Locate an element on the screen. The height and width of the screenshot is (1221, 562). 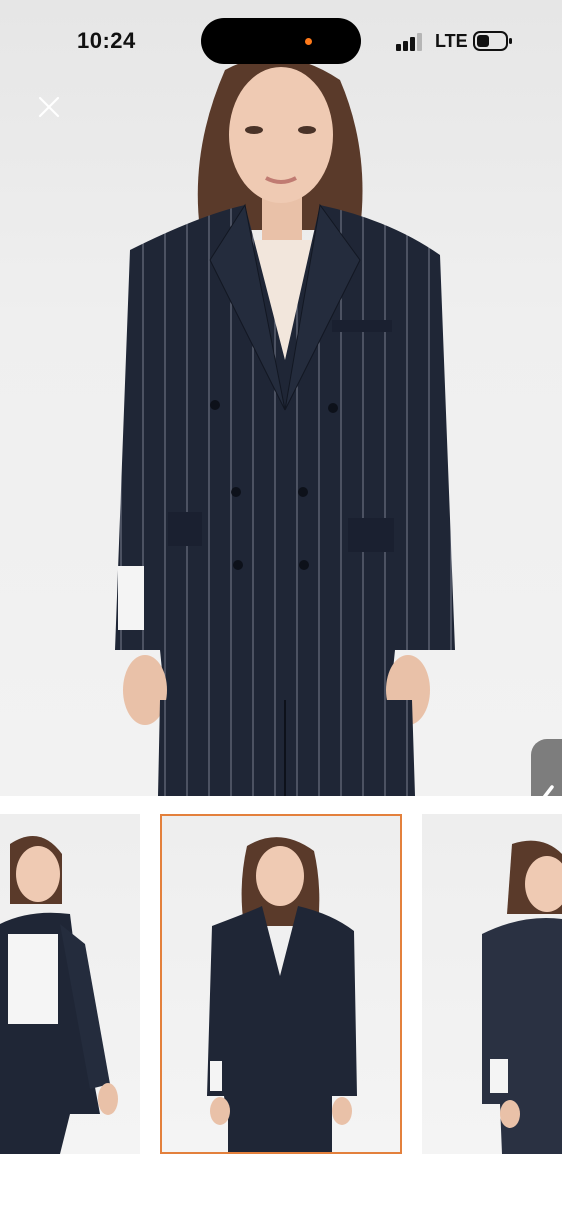
signal-icon is located at coordinates (410, 42).